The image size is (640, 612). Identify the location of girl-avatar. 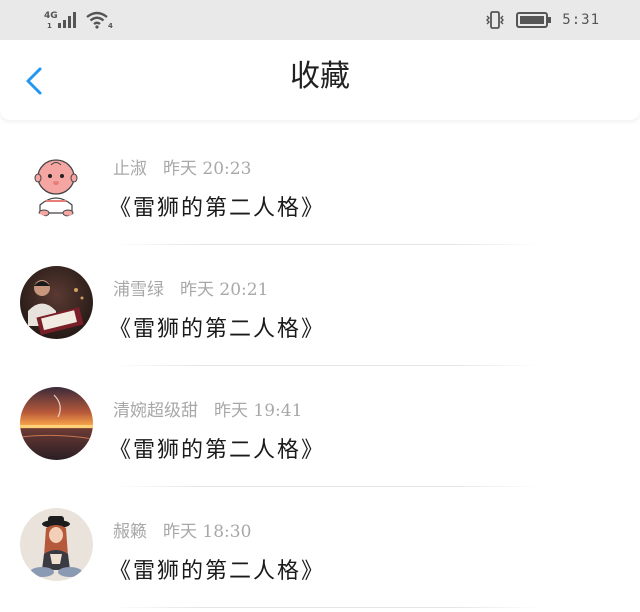
(56, 544).